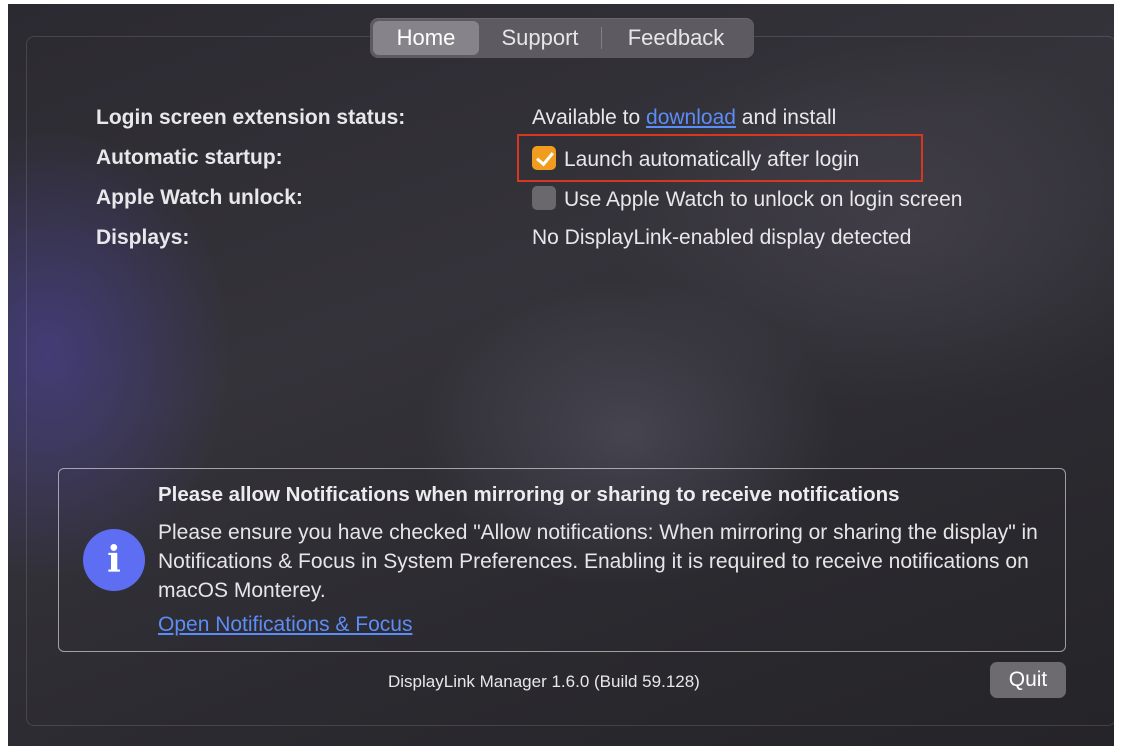 Image resolution: width=1122 pixels, height=754 pixels. What do you see at coordinates (143, 237) in the screenshot?
I see `displays-label: Displays:` at bounding box center [143, 237].